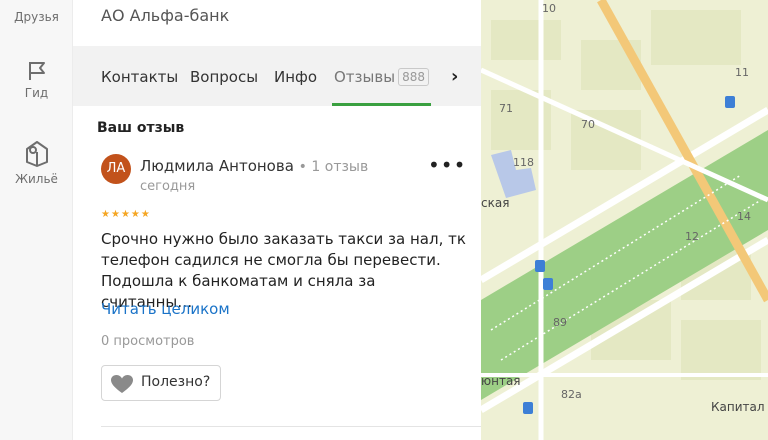  I want to click on views-count: 0 просмотров, so click(148, 341).